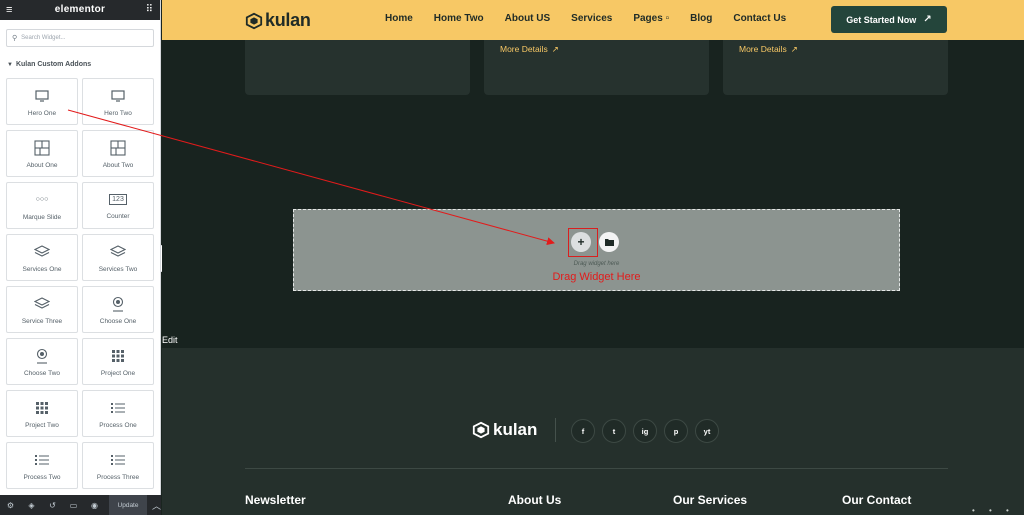 The height and width of the screenshot is (515, 1024). I want to click on widget-choose-one: Choose One, so click(118, 309).